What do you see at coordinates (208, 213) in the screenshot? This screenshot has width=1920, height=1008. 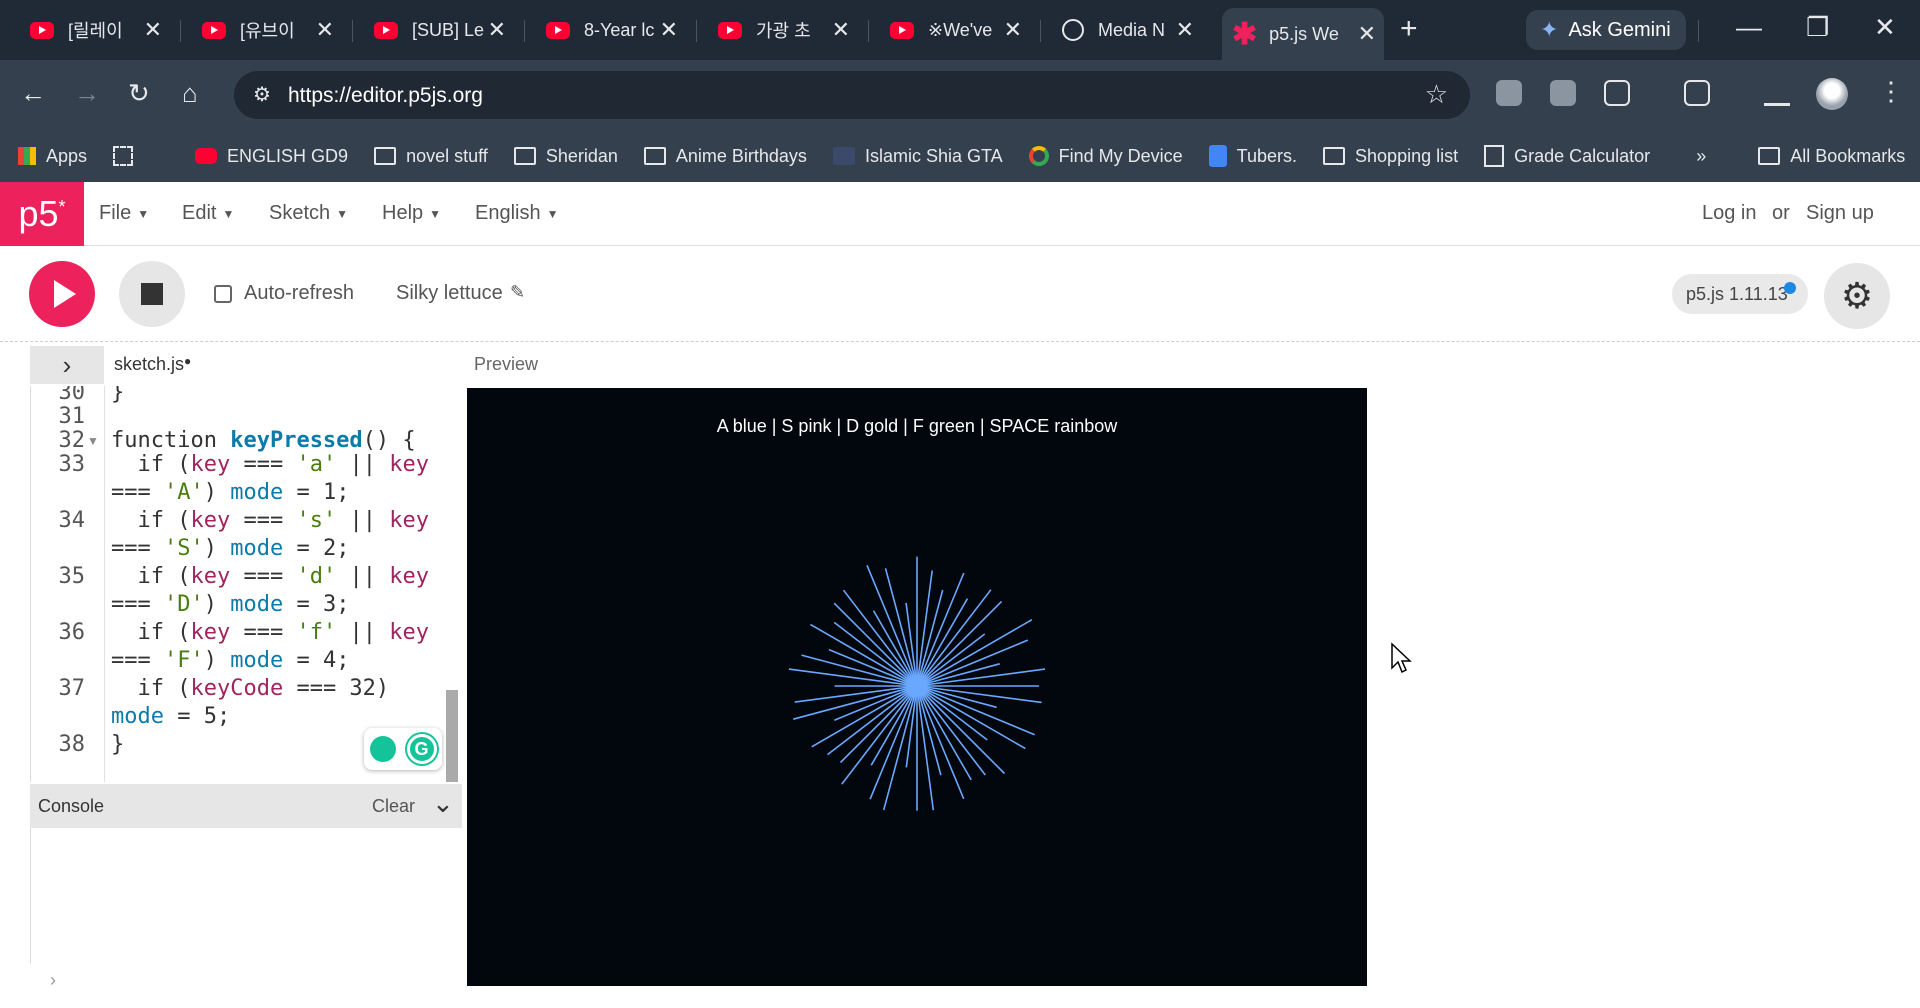 I see `menu-edit: Edit ▼` at bounding box center [208, 213].